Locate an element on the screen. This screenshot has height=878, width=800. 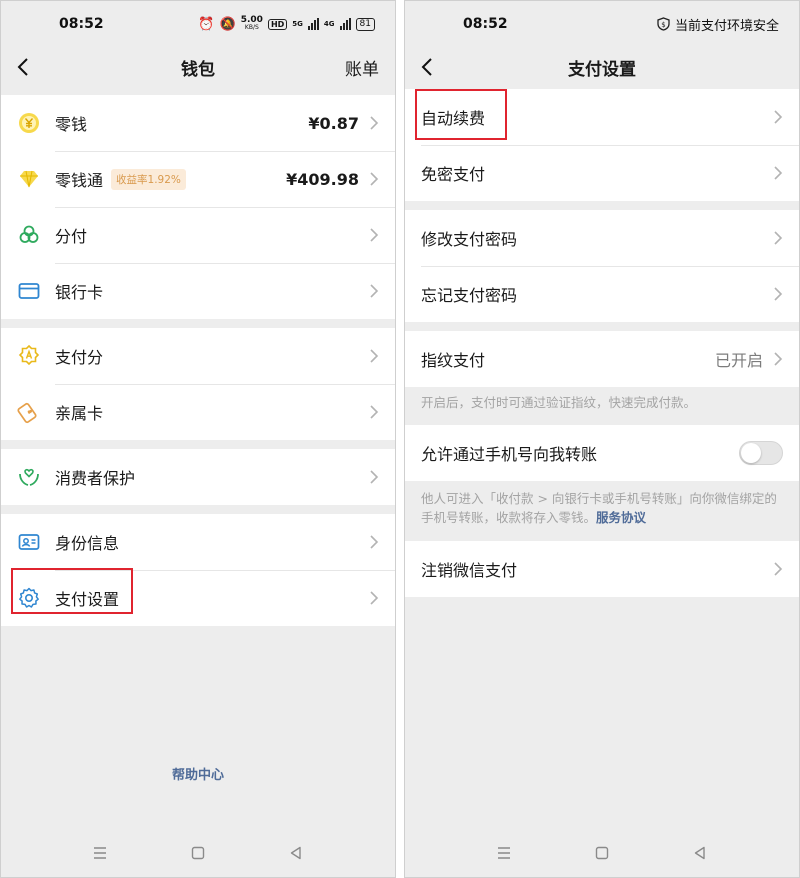
settings-item-phone-transfer: 允许通过手机号向我转账 is located at coordinates (602, 453).